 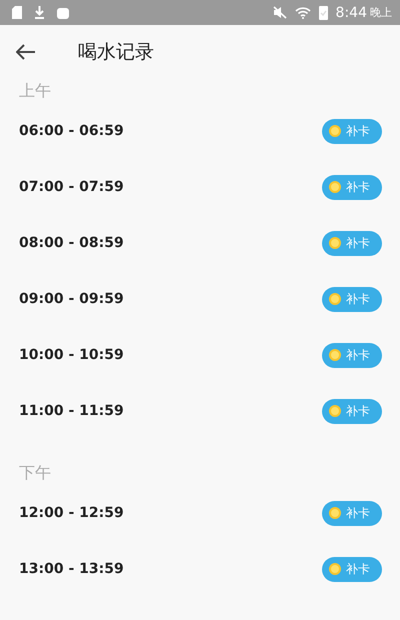 I want to click on time-range: 07:00 - 07:59, so click(x=71, y=187).